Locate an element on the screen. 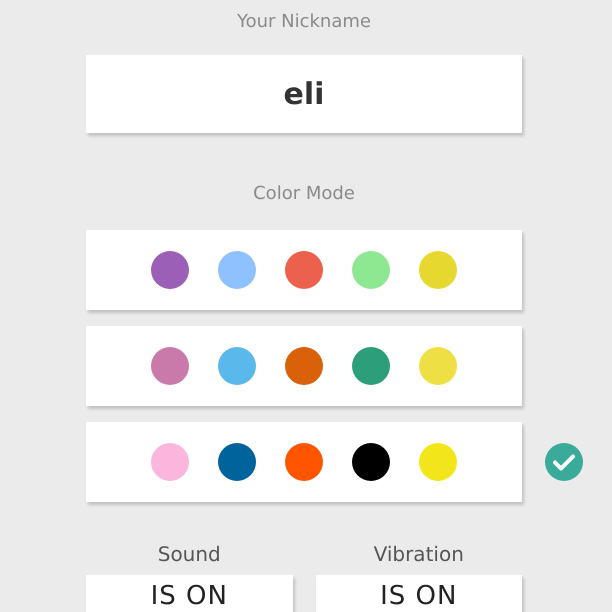 This screenshot has height=612, width=612. field-label: Your Nickname is located at coordinates (304, 22).